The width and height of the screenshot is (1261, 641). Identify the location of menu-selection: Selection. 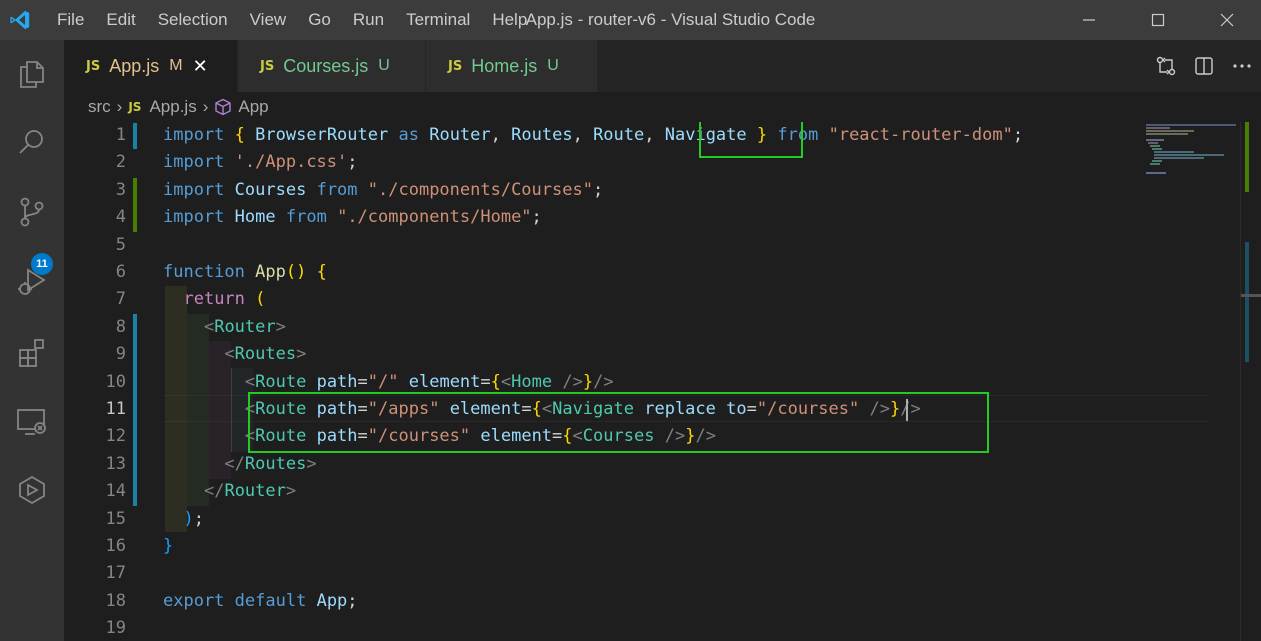
(193, 20).